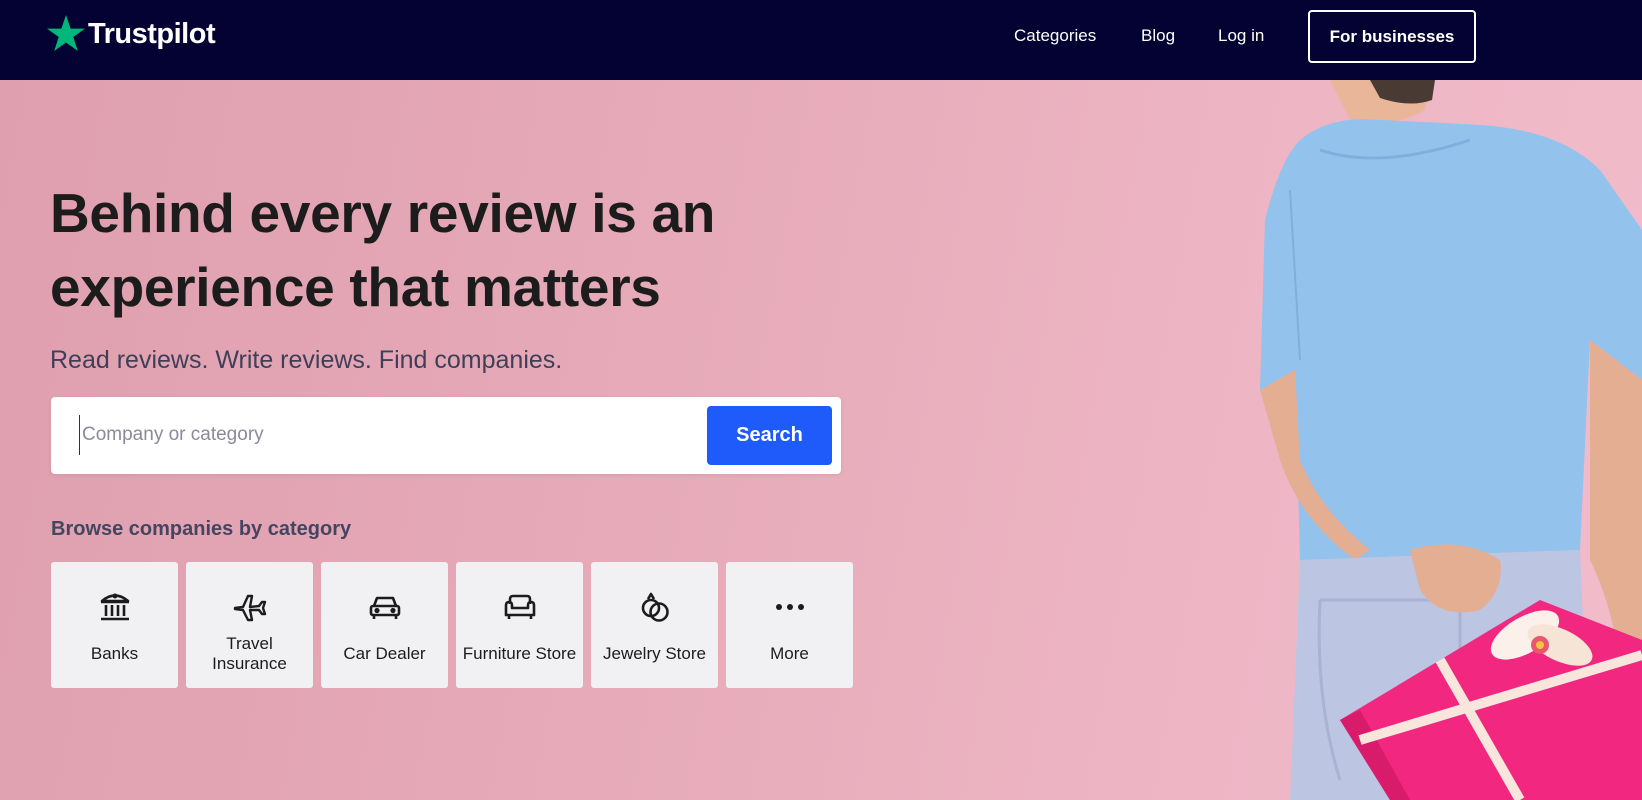  I want to click on more-icon, so click(789, 607).